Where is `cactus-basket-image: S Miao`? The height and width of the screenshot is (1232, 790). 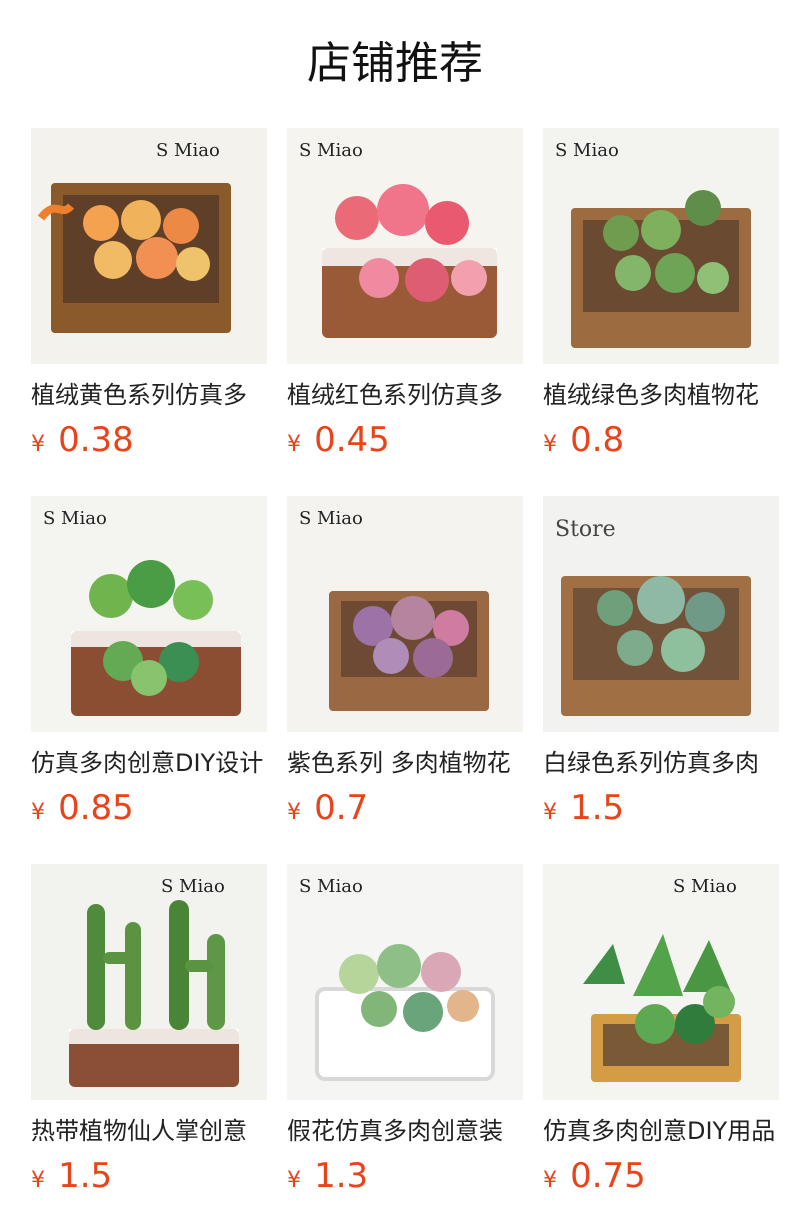 cactus-basket-image: S Miao is located at coordinates (149, 982).